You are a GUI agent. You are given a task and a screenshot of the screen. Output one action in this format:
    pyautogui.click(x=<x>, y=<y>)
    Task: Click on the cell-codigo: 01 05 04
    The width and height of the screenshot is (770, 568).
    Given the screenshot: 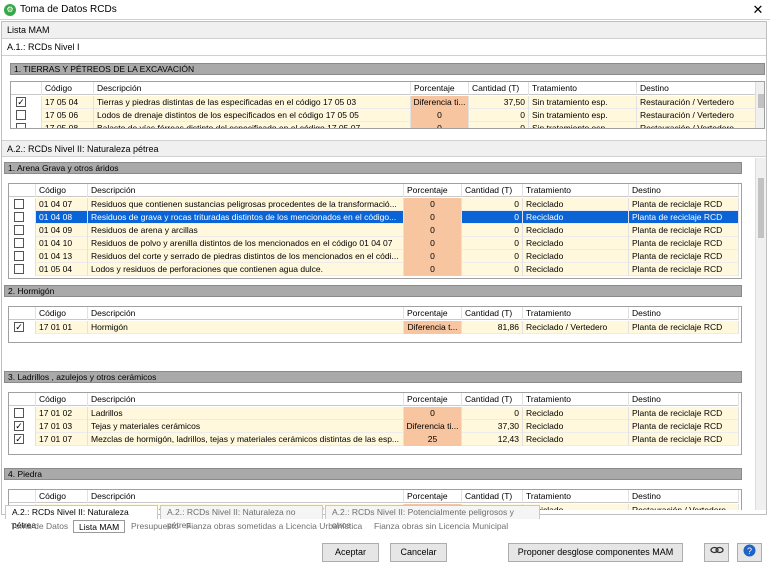 What is the action you would take?
    pyautogui.click(x=62, y=269)
    